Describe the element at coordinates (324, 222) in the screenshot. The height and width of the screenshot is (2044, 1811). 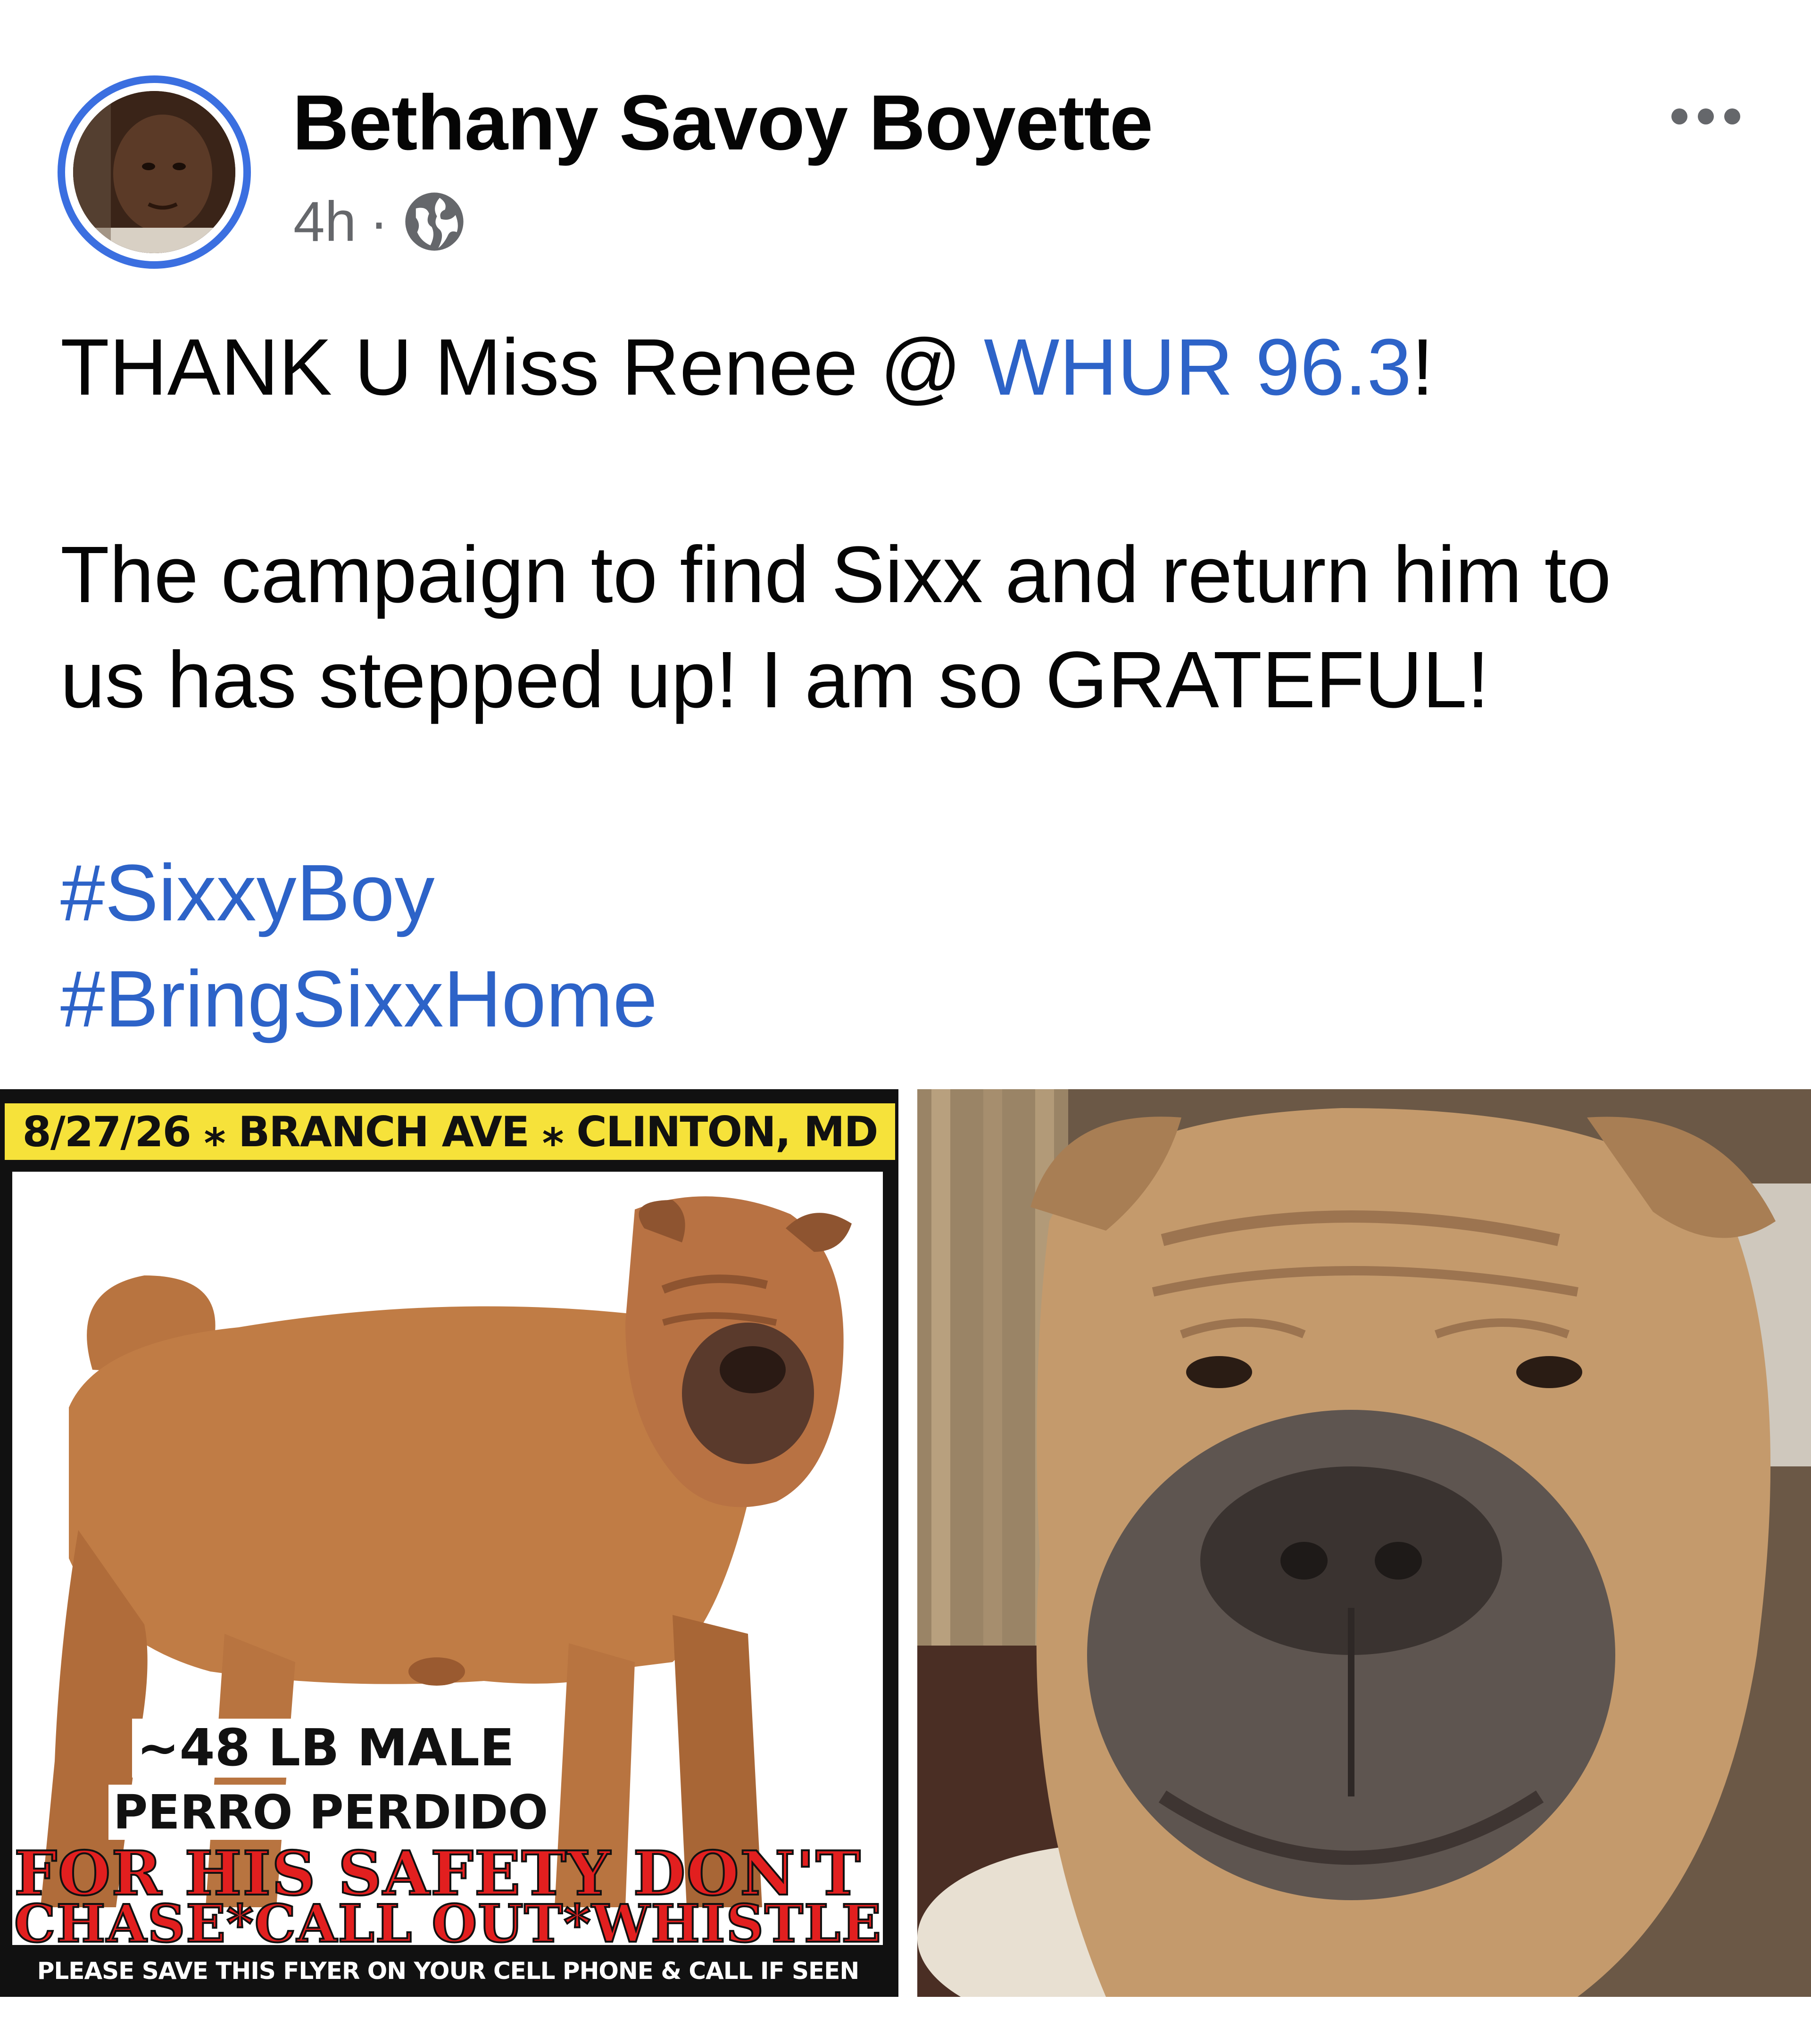
I see `post-timestamp: 4h` at that location.